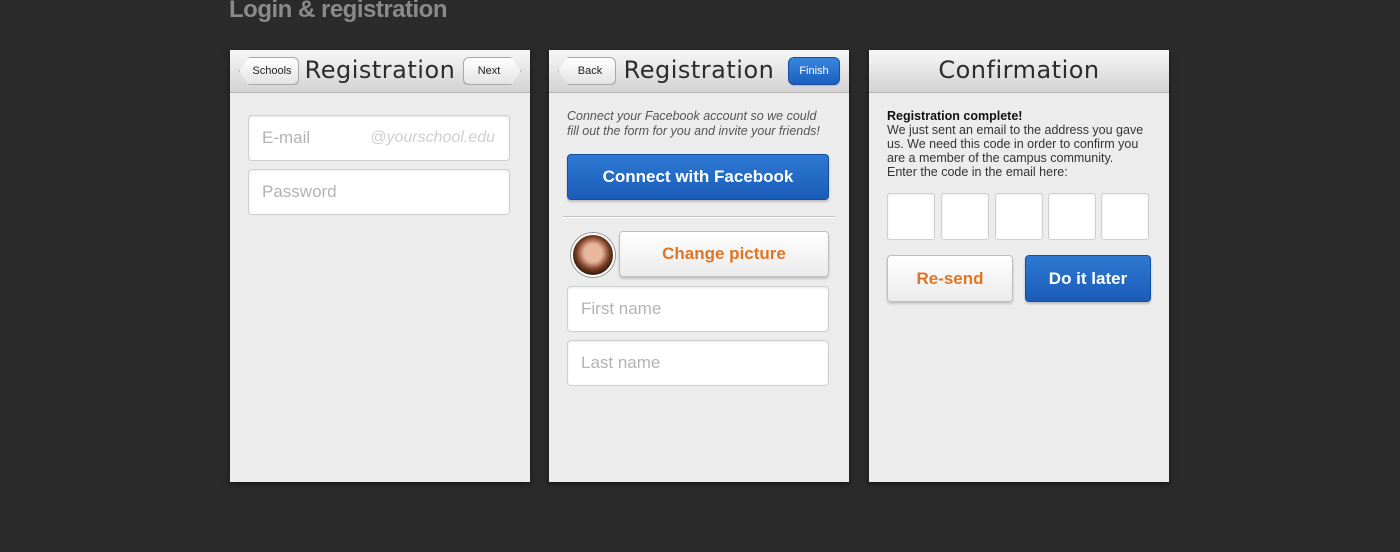 Image resolution: width=1400 pixels, height=552 pixels. Describe the element at coordinates (699, 217) in the screenshot. I see `divider` at that location.